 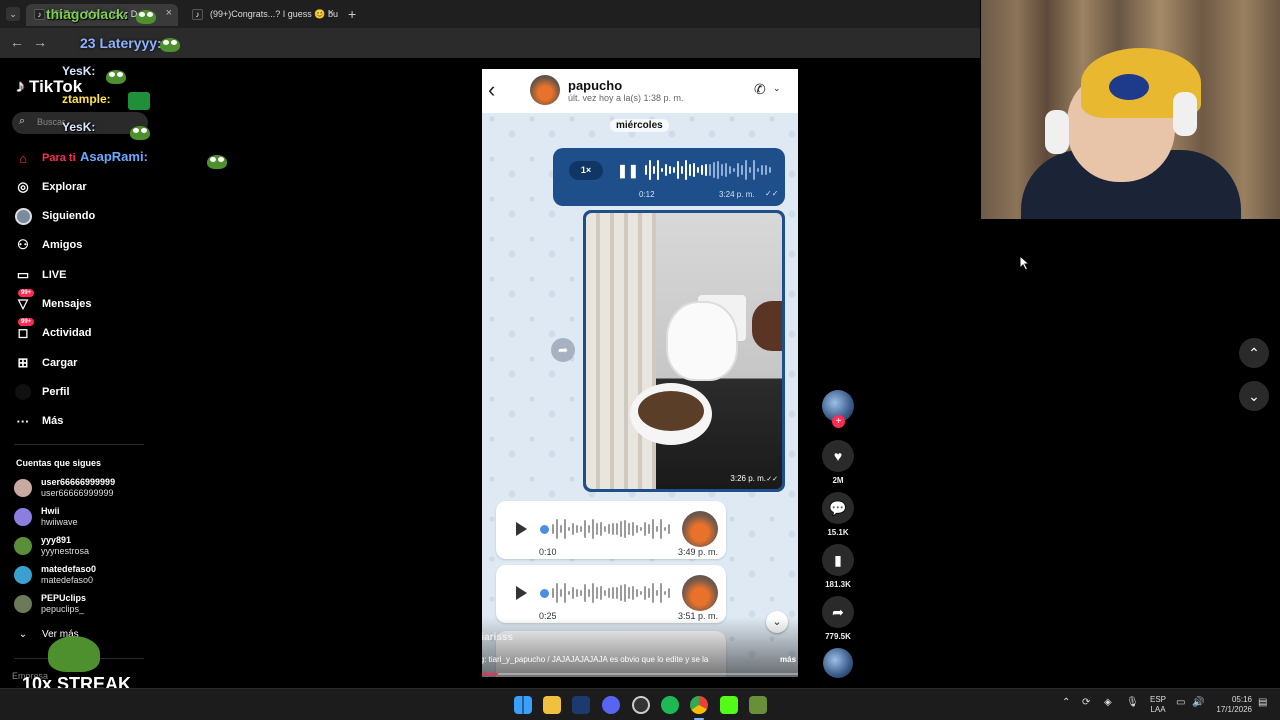 I want to click on contact-avatar, so click(x=545, y=90).